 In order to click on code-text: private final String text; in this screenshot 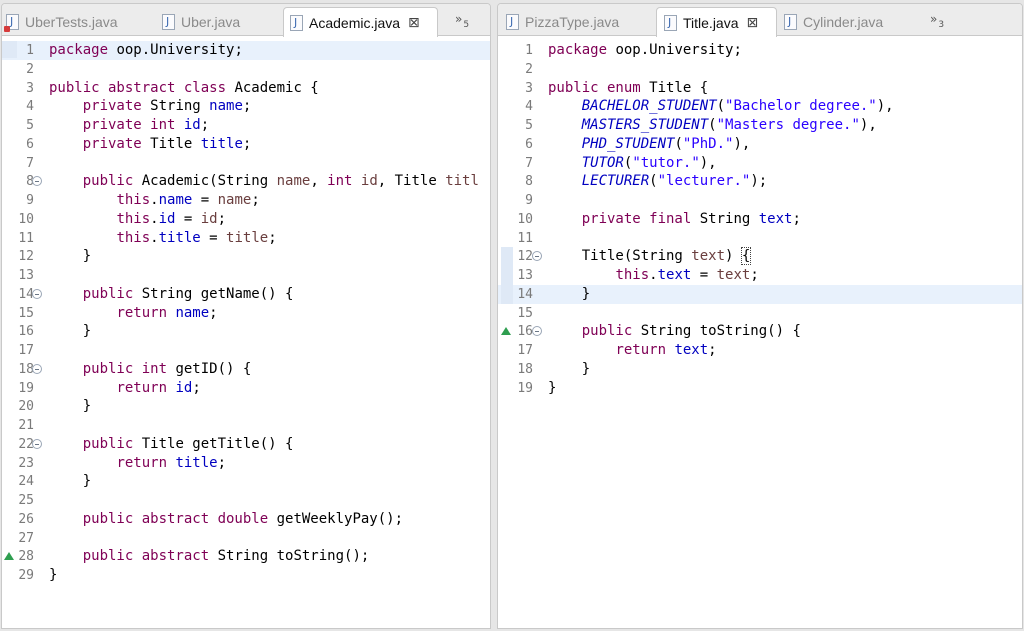, I will do `click(691, 218)`.